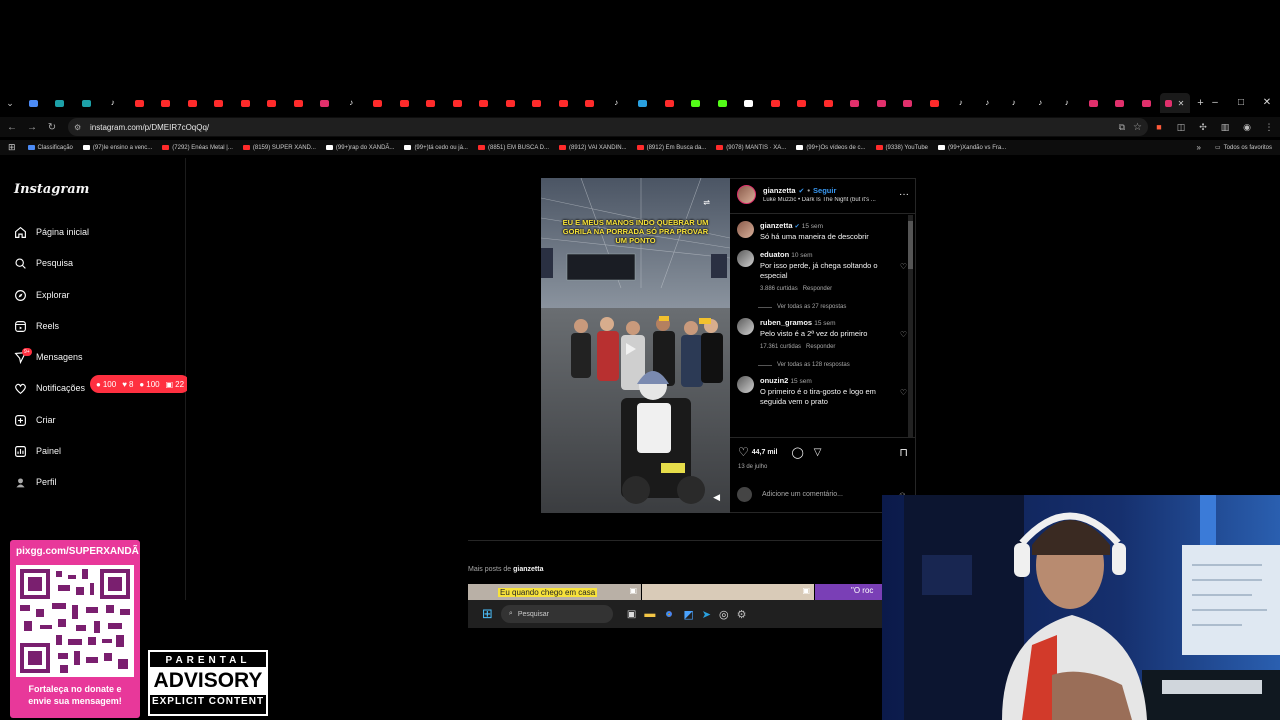 Image resolution: width=1280 pixels, height=720 pixels. What do you see at coordinates (51, 232) in the screenshot?
I see `nav-item-home: Página inicial` at bounding box center [51, 232].